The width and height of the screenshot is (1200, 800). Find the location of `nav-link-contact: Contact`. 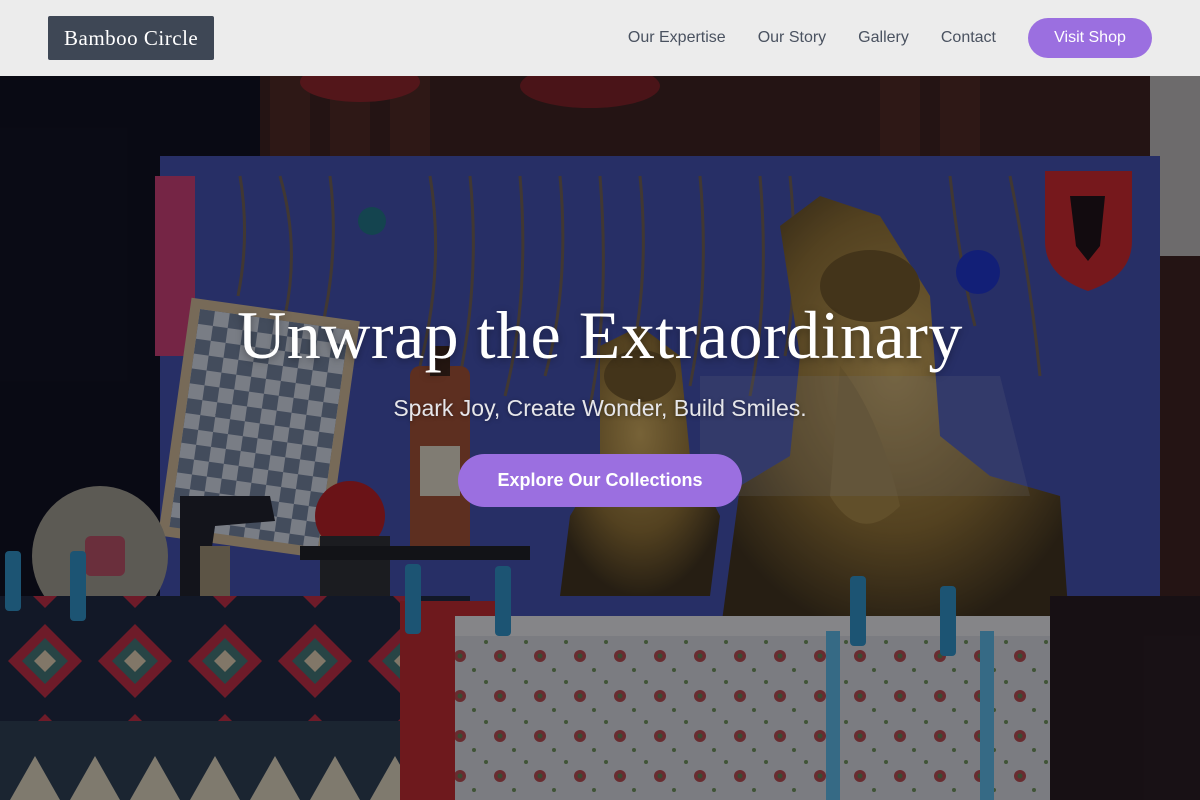

nav-link-contact: Contact is located at coordinates (968, 38).